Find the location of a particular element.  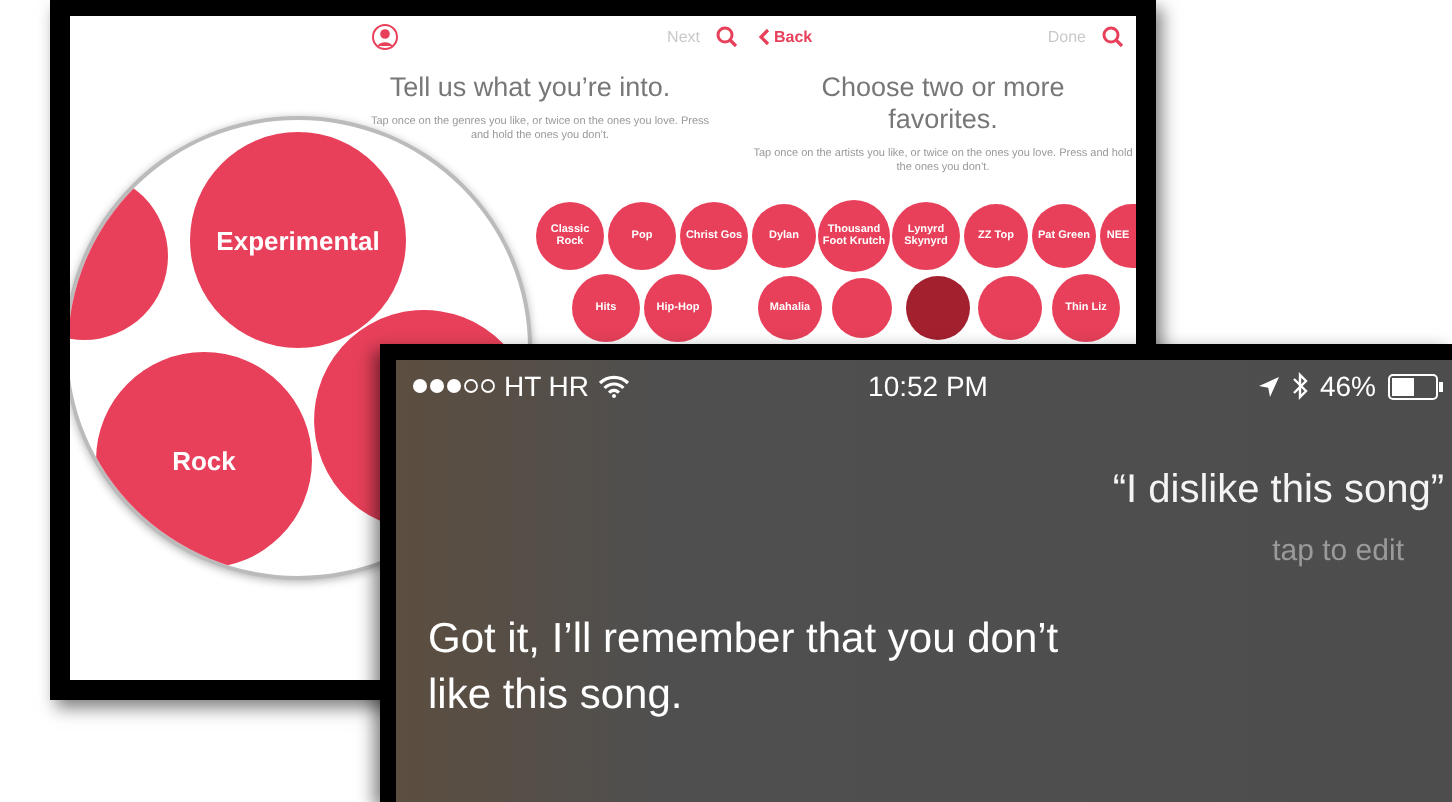

location-arrow-icon is located at coordinates (1268, 386).